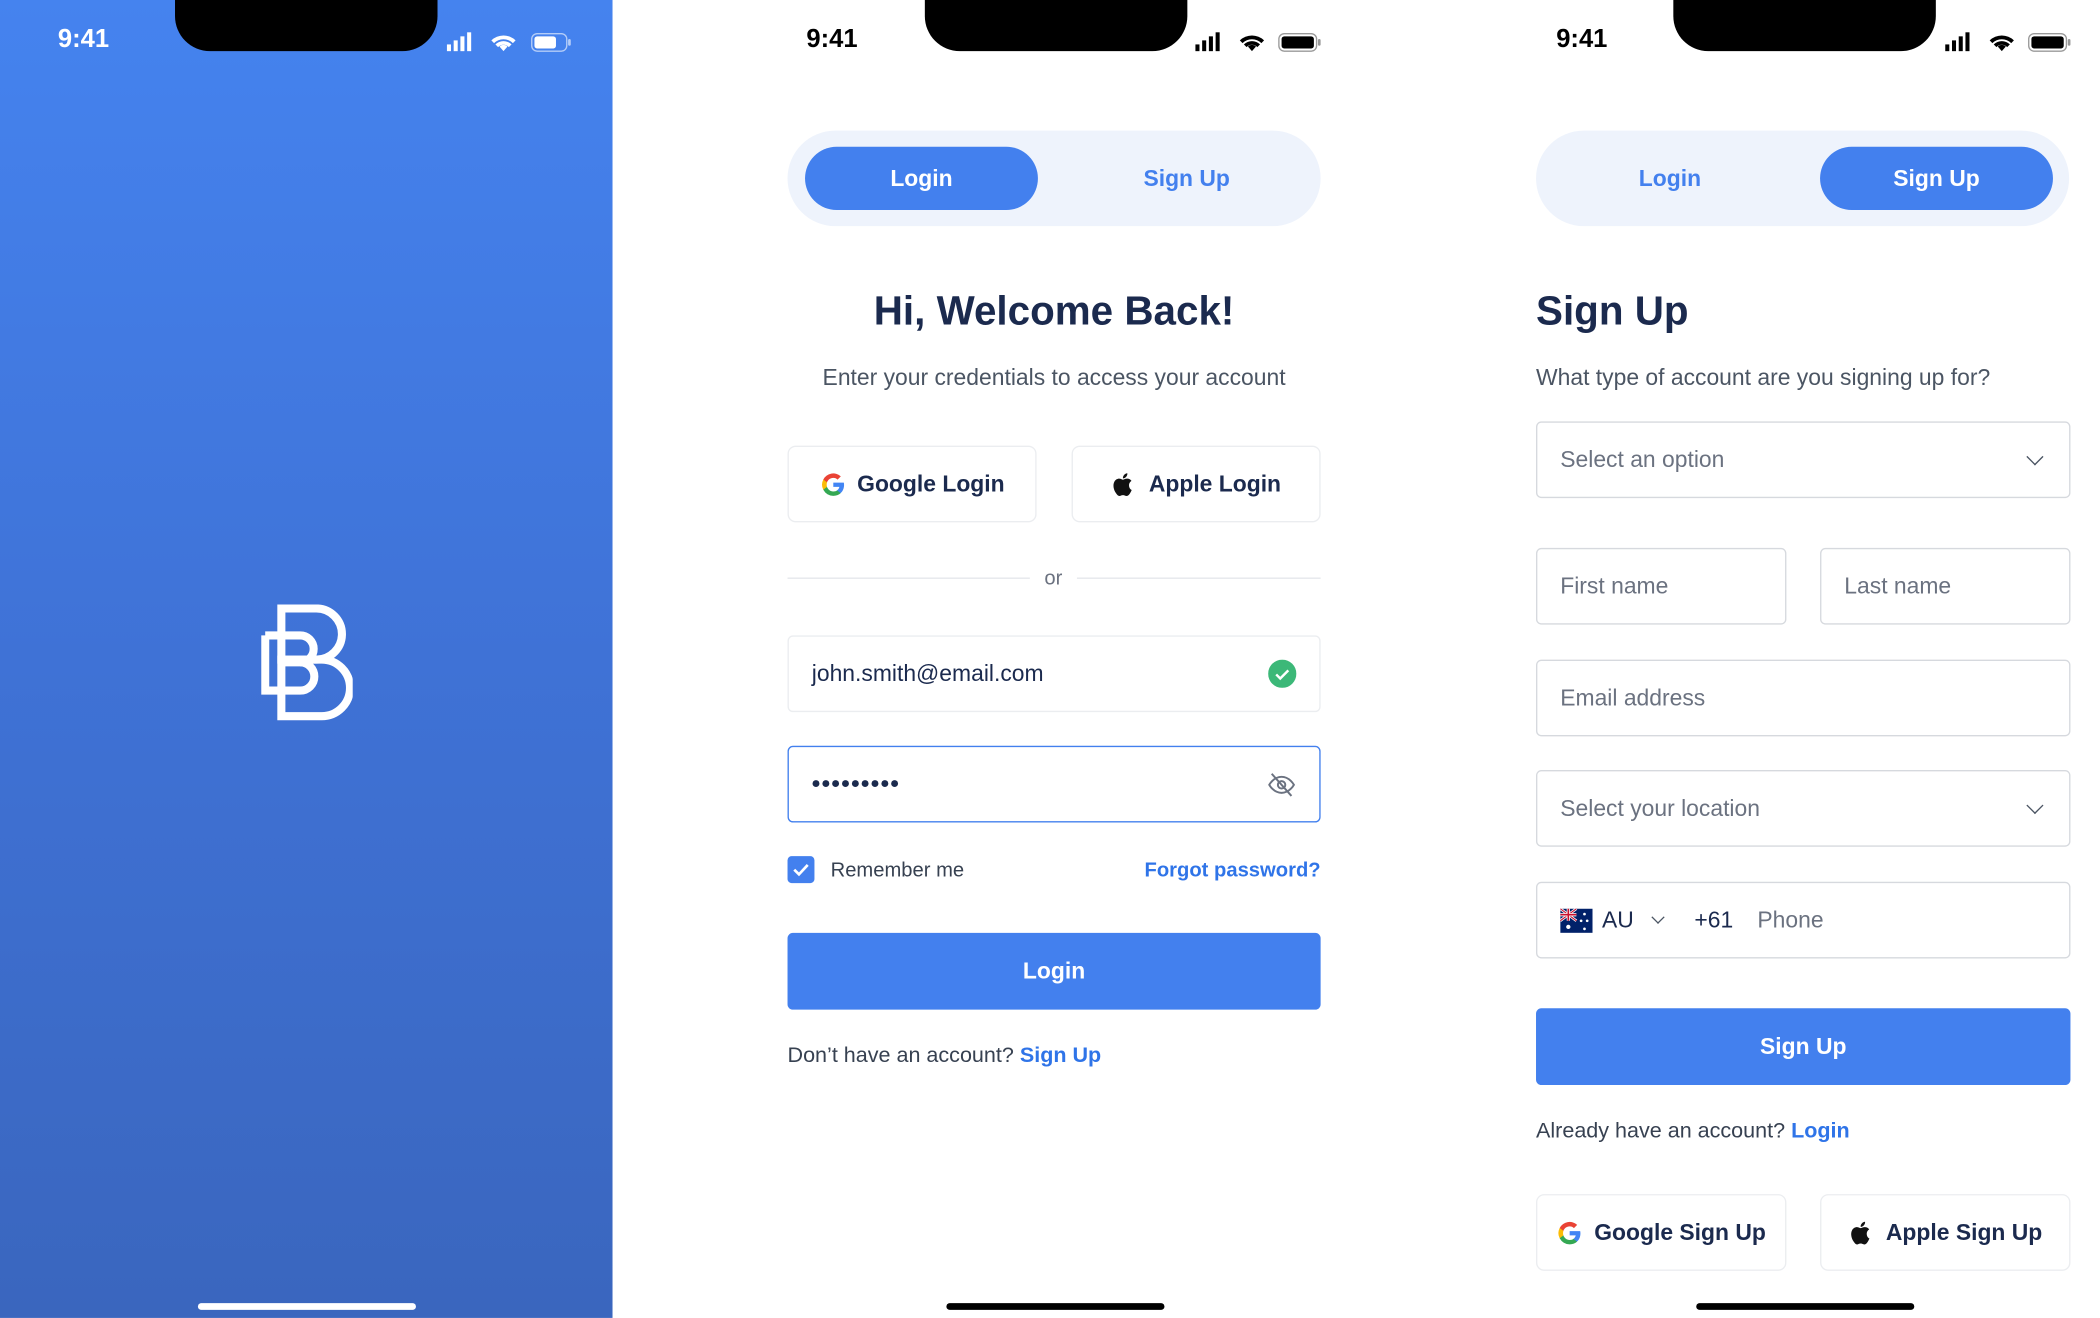  I want to click on first-name-input: First name, so click(1661, 586).